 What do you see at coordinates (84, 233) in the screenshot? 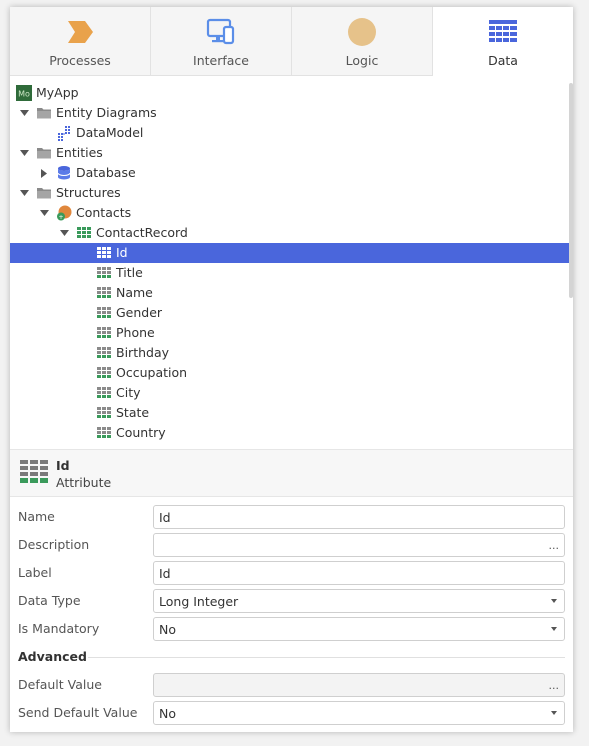
I see `record-icon` at bounding box center [84, 233].